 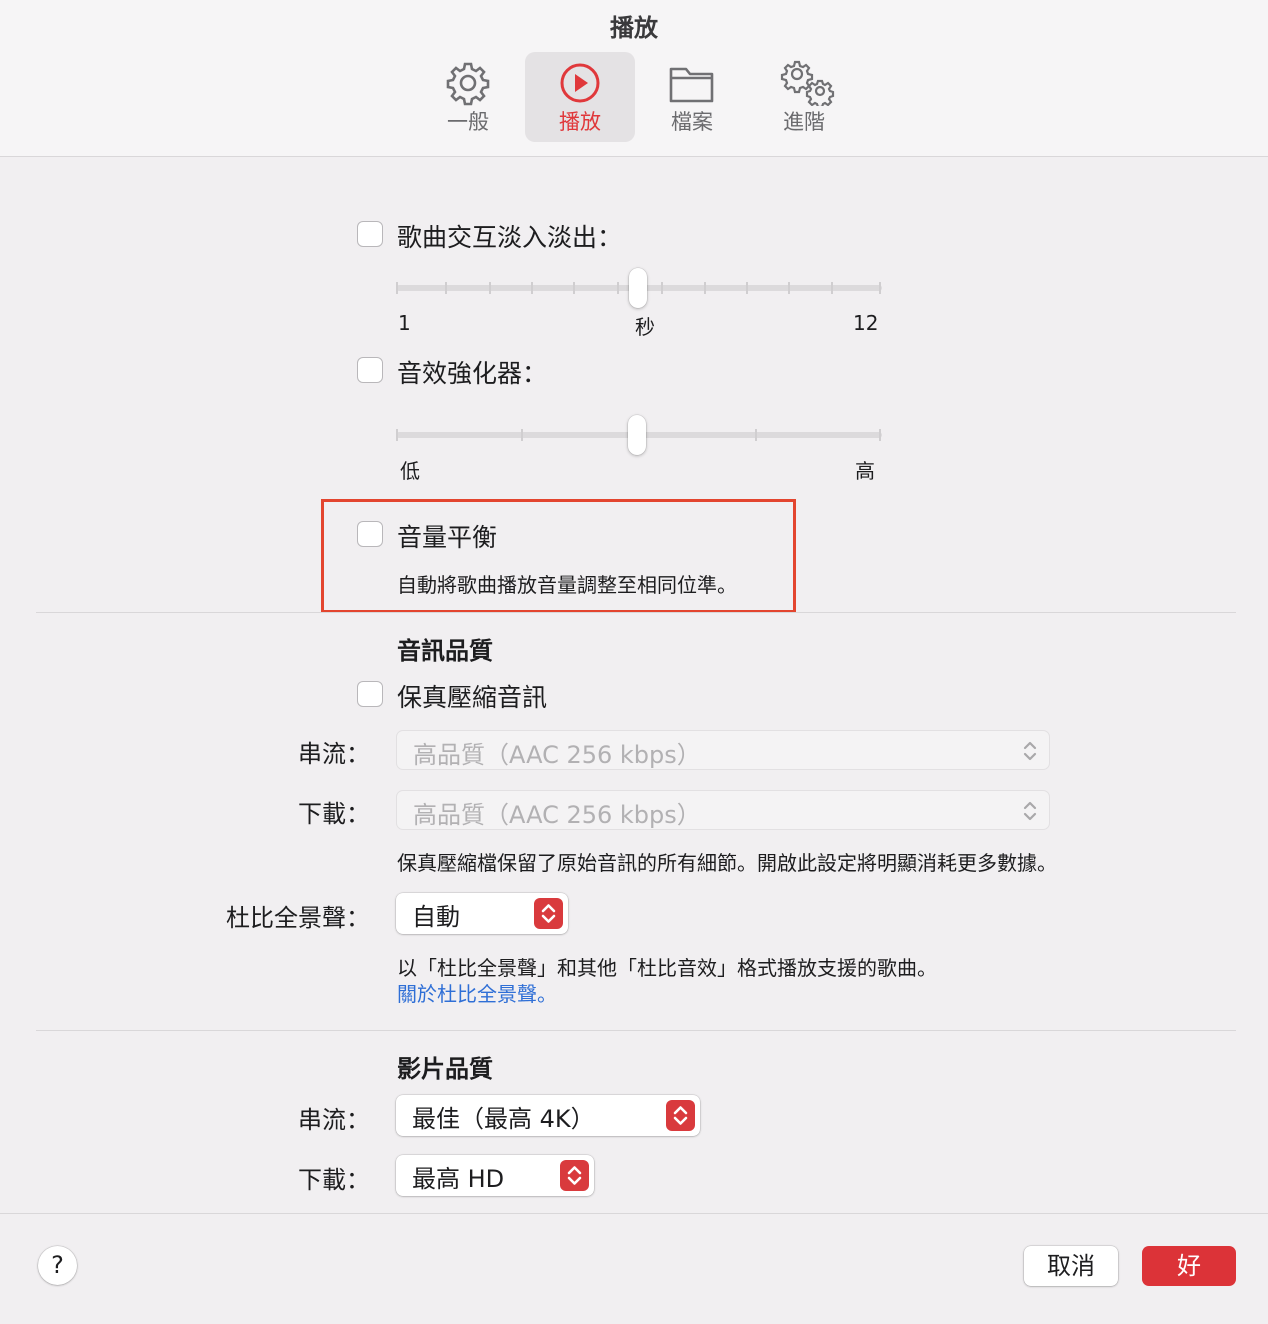 What do you see at coordinates (637, 435) in the screenshot?
I see `enhancer-slider-knob` at bounding box center [637, 435].